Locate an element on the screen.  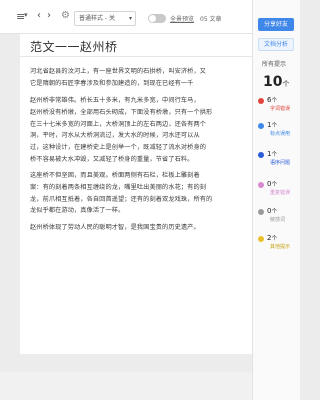
text-line: 过，这种设计，在建桥史上是创举一个，既减轻了流水对桥身的 is located at coordinates (118, 148).